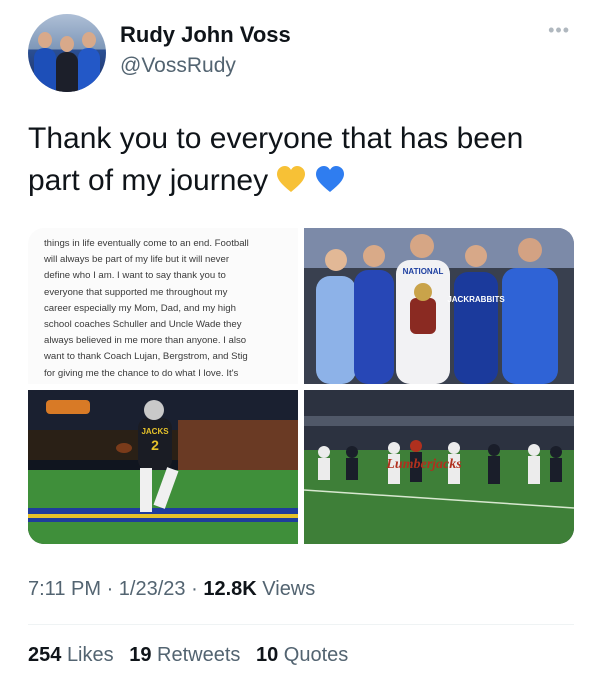 The height and width of the screenshot is (673, 600). I want to click on likes-label: Likes, so click(90, 655).